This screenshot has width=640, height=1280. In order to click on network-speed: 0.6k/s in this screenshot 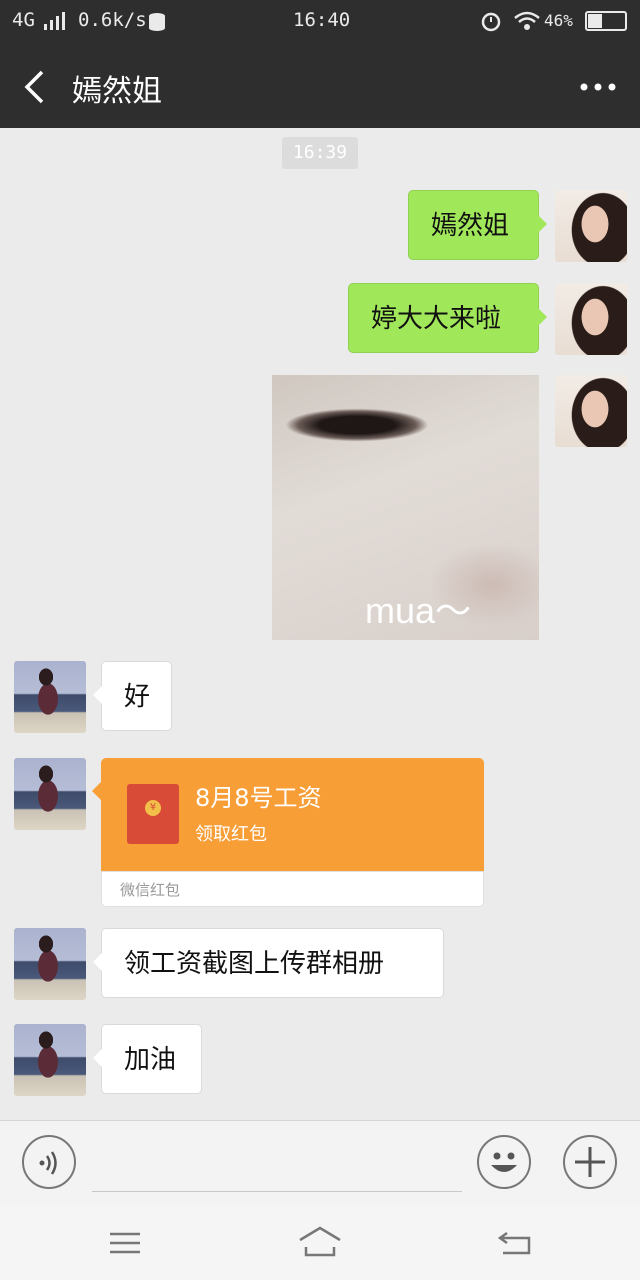, I will do `click(112, 20)`.